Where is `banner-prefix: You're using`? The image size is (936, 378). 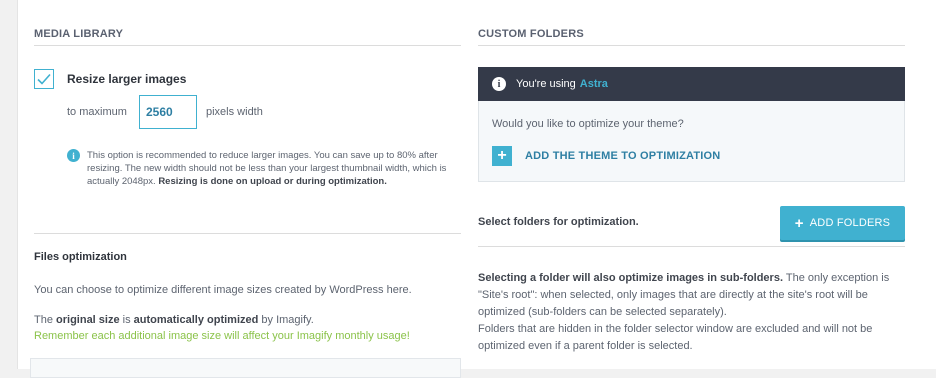
banner-prefix: You're using is located at coordinates (546, 84).